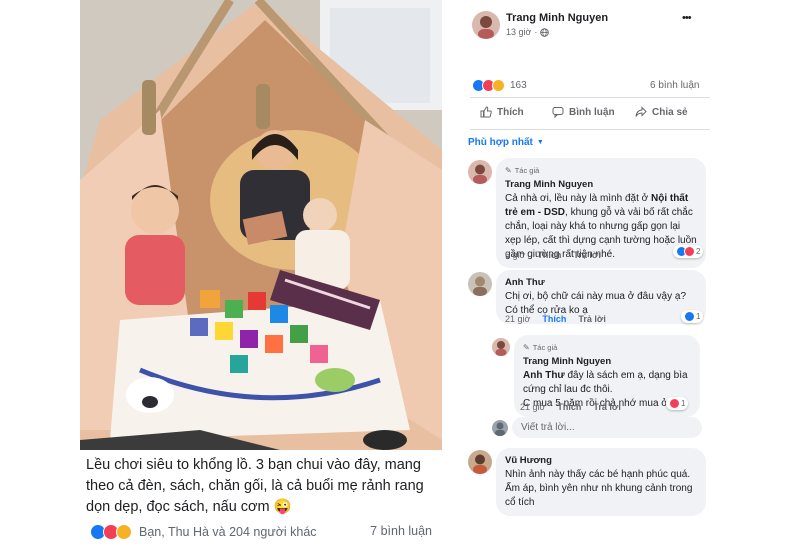  What do you see at coordinates (500, 142) in the screenshot?
I see `sort-label: Phù hợp nhất` at bounding box center [500, 142].